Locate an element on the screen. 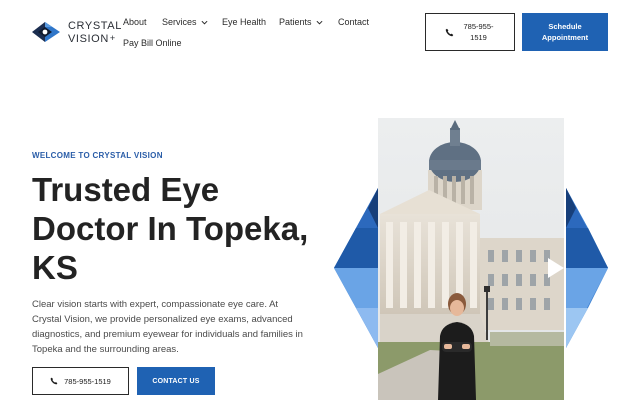  hero-eyebrow: WELCOME TO CRYSTAL VISION is located at coordinates (97, 155).